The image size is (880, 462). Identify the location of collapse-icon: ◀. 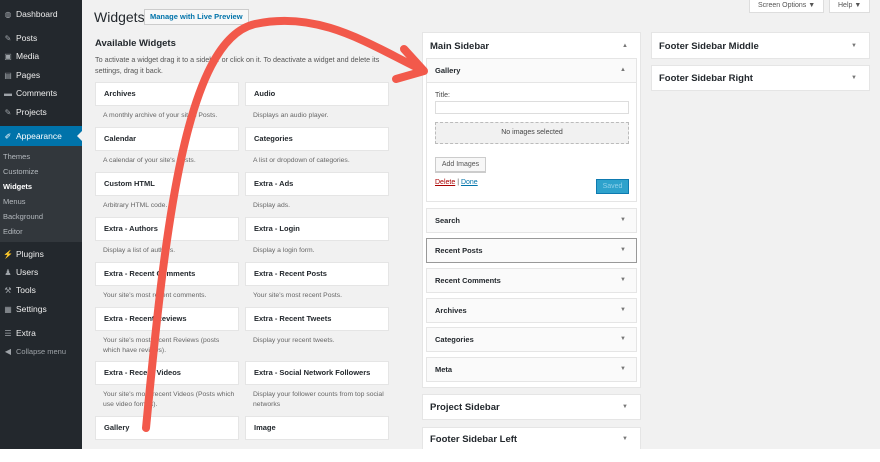
(8, 351).